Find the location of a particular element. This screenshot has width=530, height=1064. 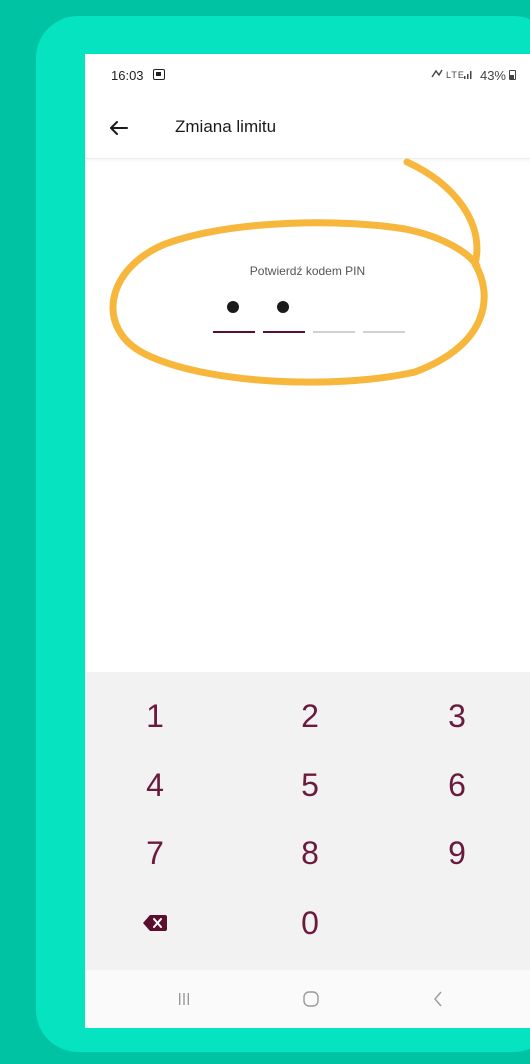

backspace-button is located at coordinates (155, 923).